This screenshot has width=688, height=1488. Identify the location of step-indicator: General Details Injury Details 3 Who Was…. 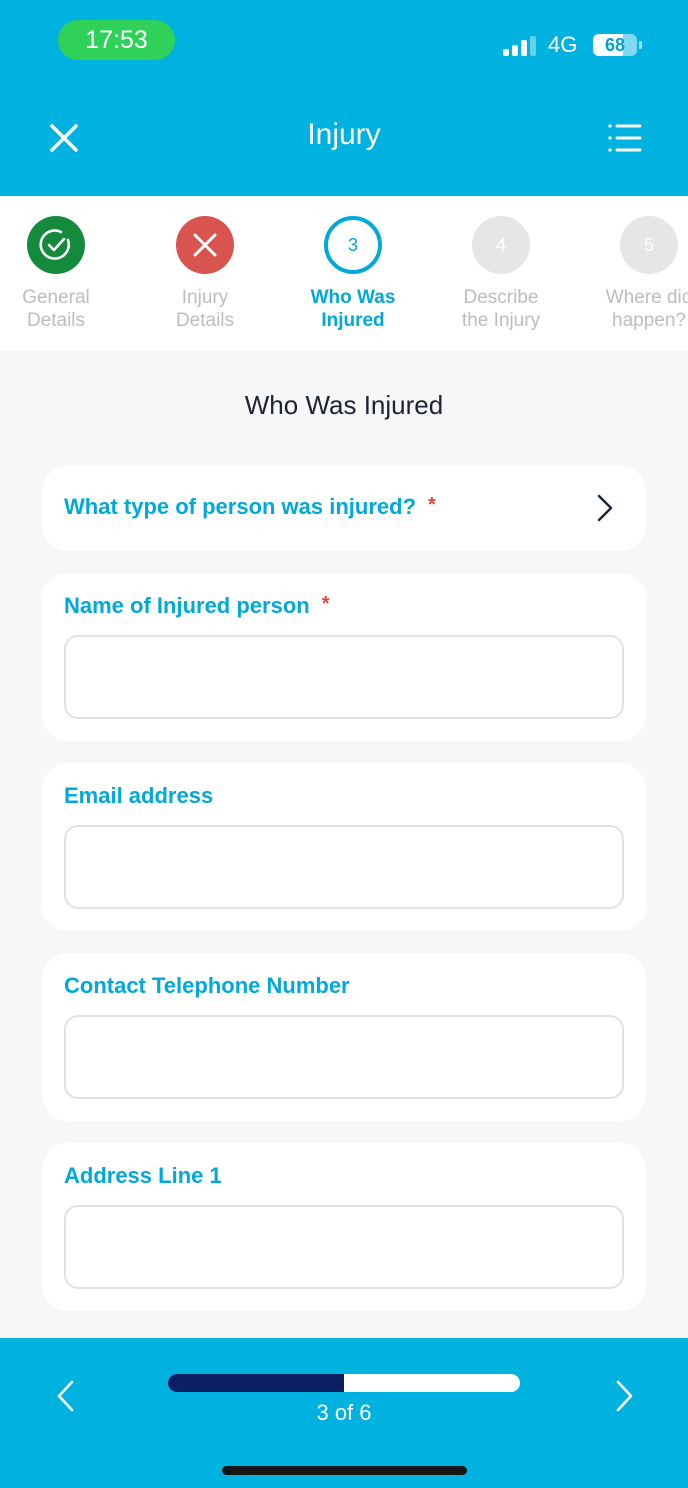
(344, 273).